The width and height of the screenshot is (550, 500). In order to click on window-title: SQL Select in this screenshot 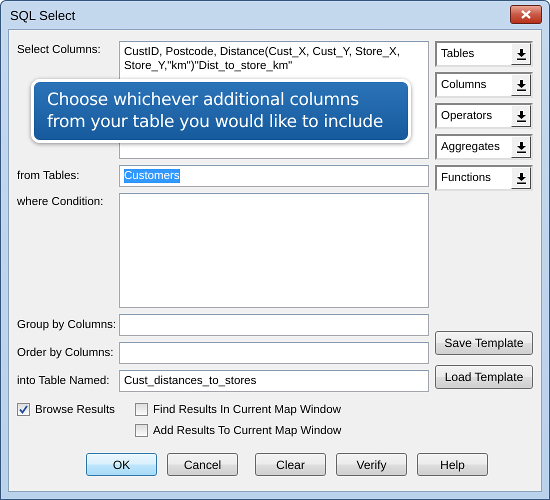, I will do `click(42, 15)`.